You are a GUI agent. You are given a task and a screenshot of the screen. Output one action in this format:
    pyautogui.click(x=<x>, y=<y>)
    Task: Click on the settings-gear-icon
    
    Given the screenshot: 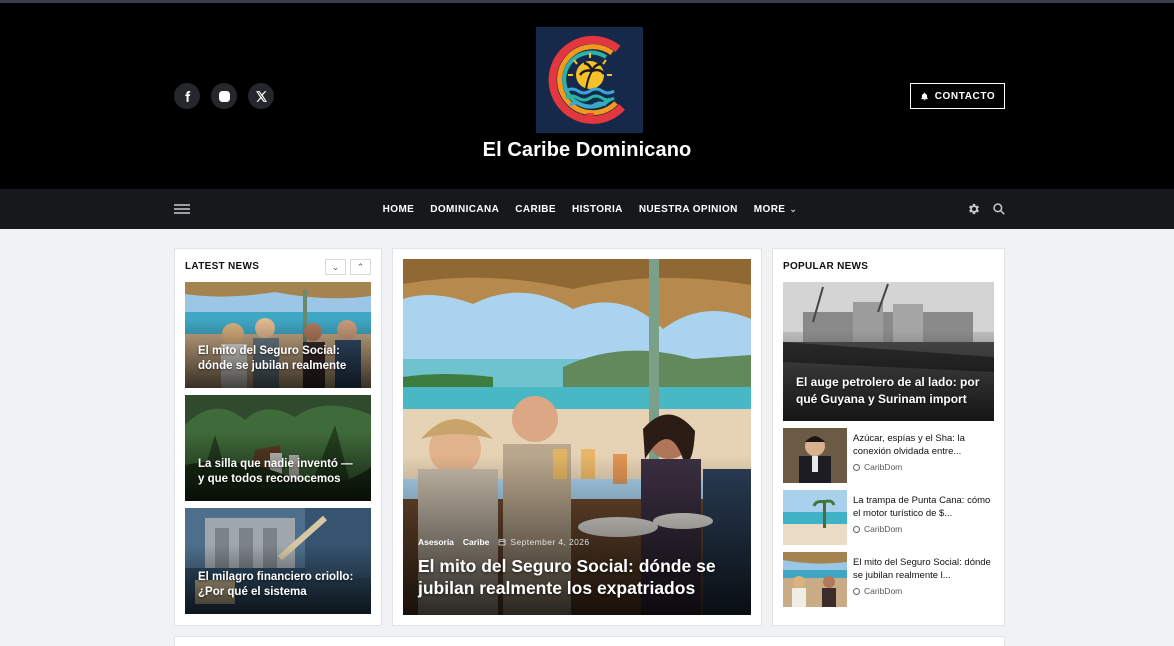 What is the action you would take?
    pyautogui.click(x=974, y=209)
    